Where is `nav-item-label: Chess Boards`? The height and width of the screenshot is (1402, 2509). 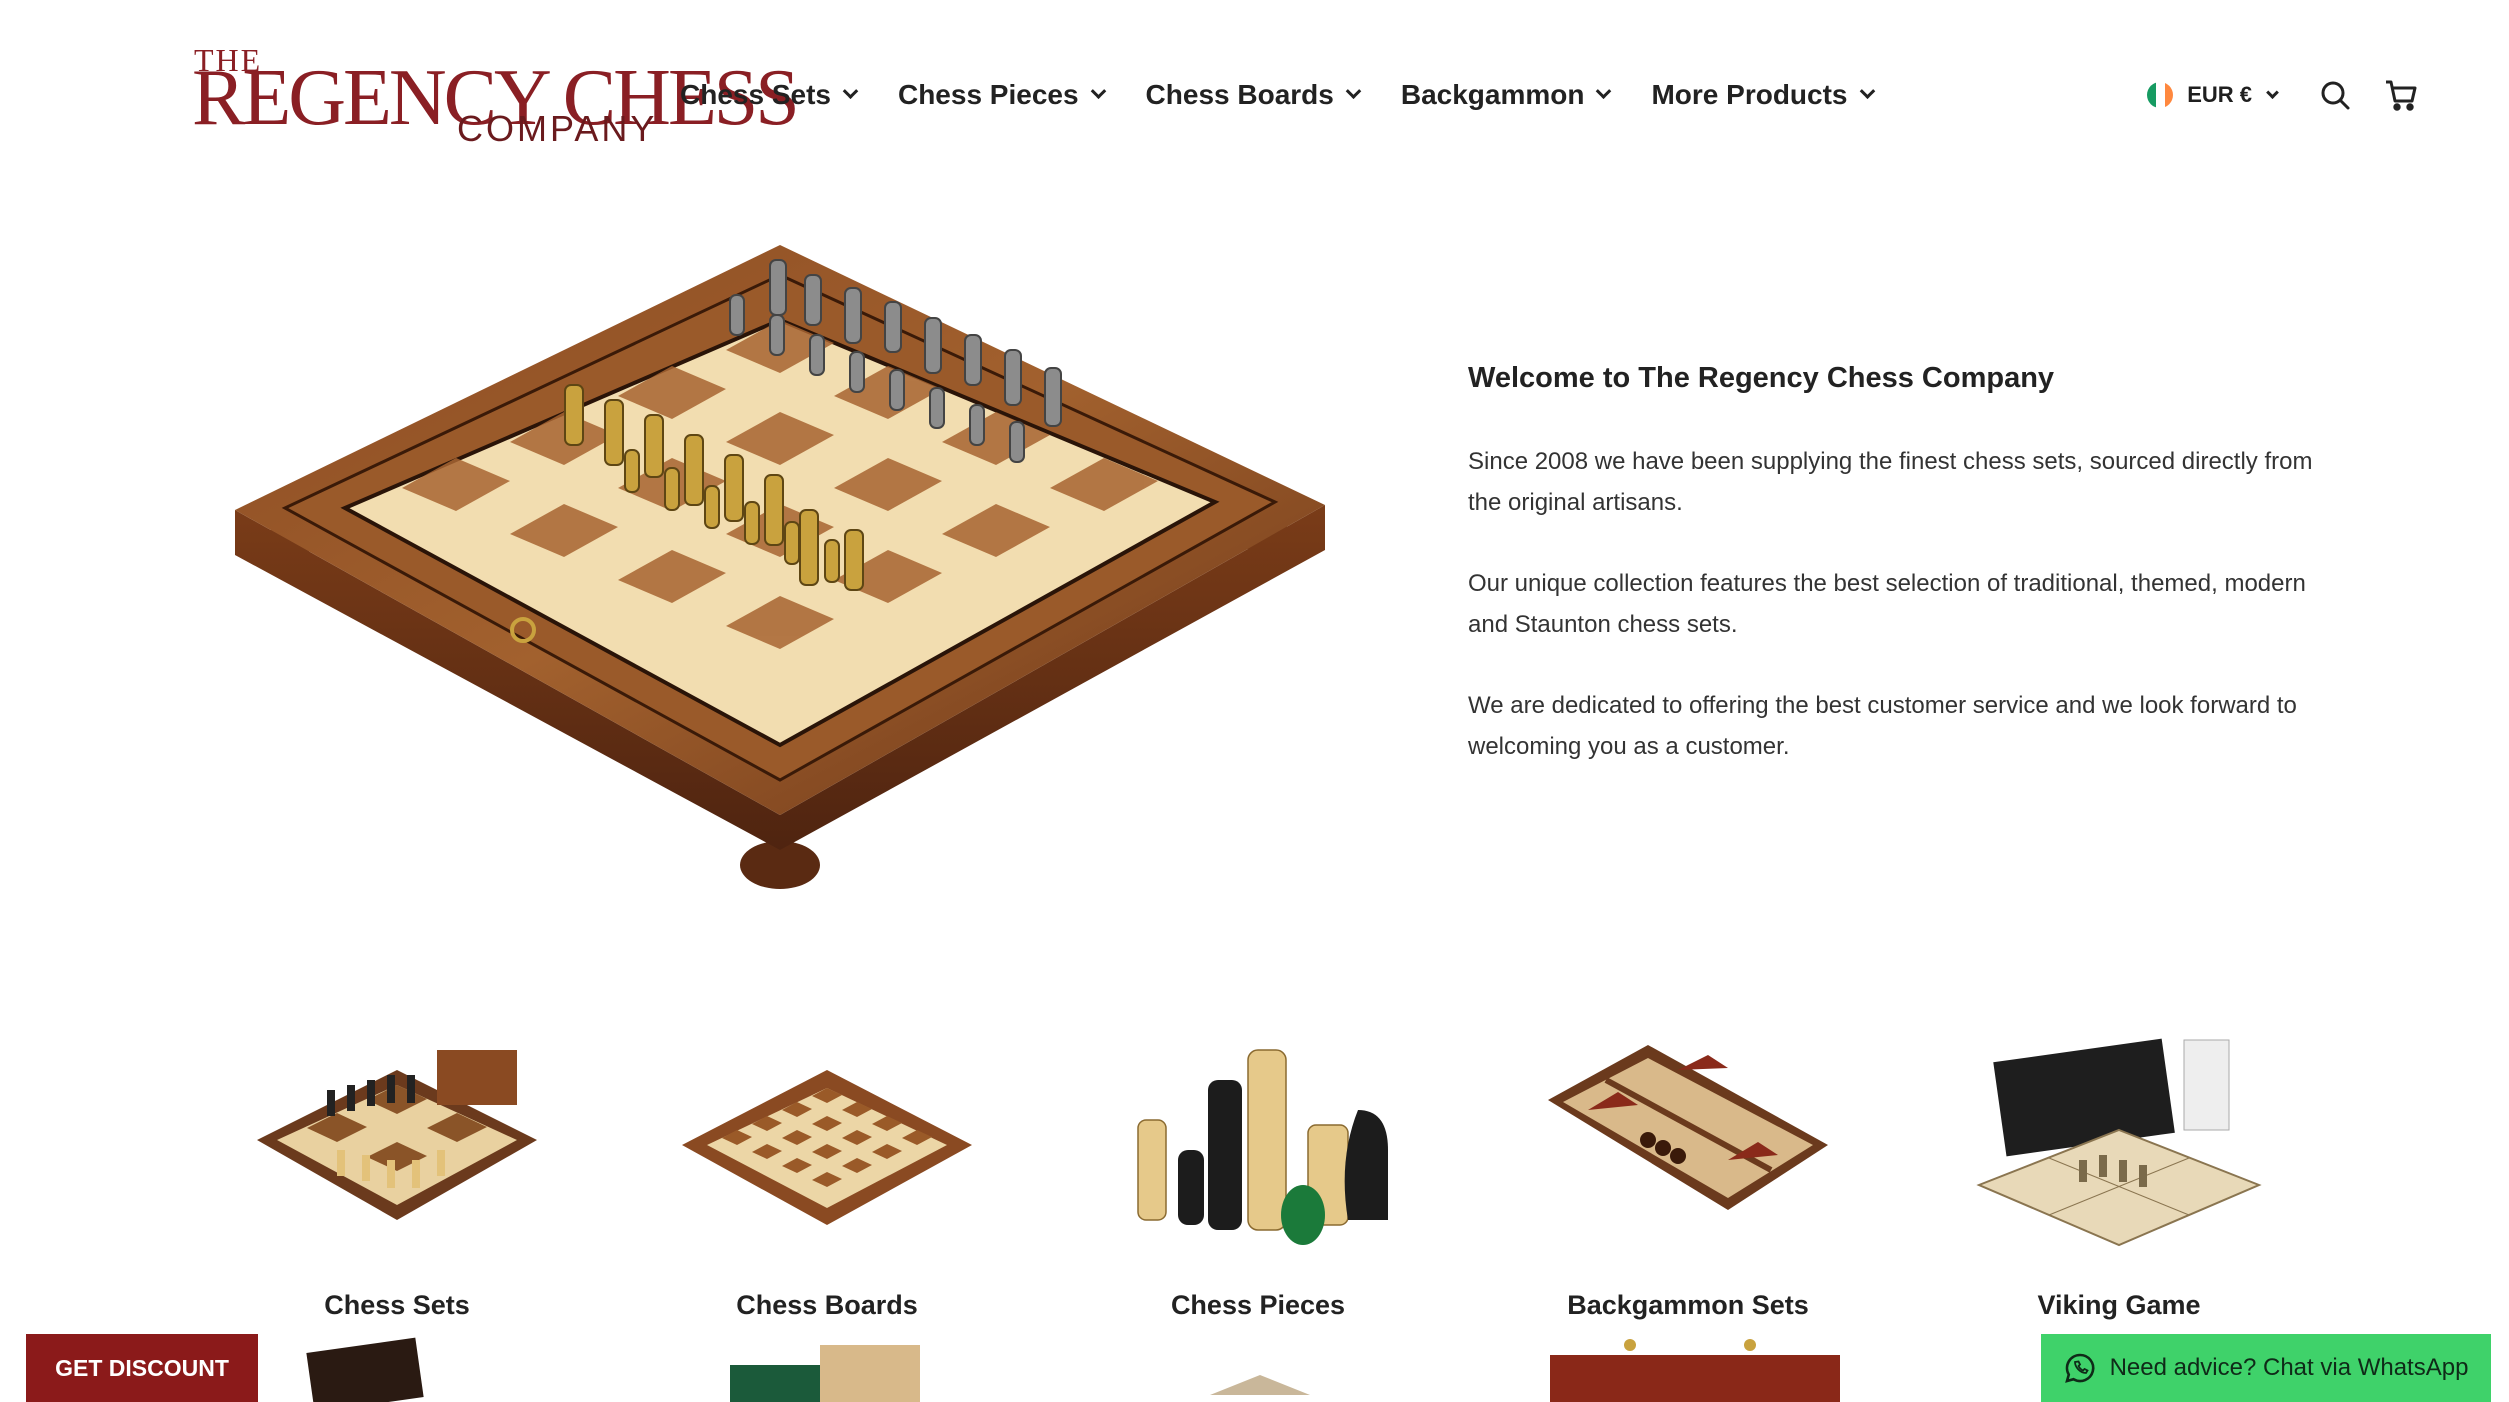
nav-item-label: Chess Boards is located at coordinates (1239, 94).